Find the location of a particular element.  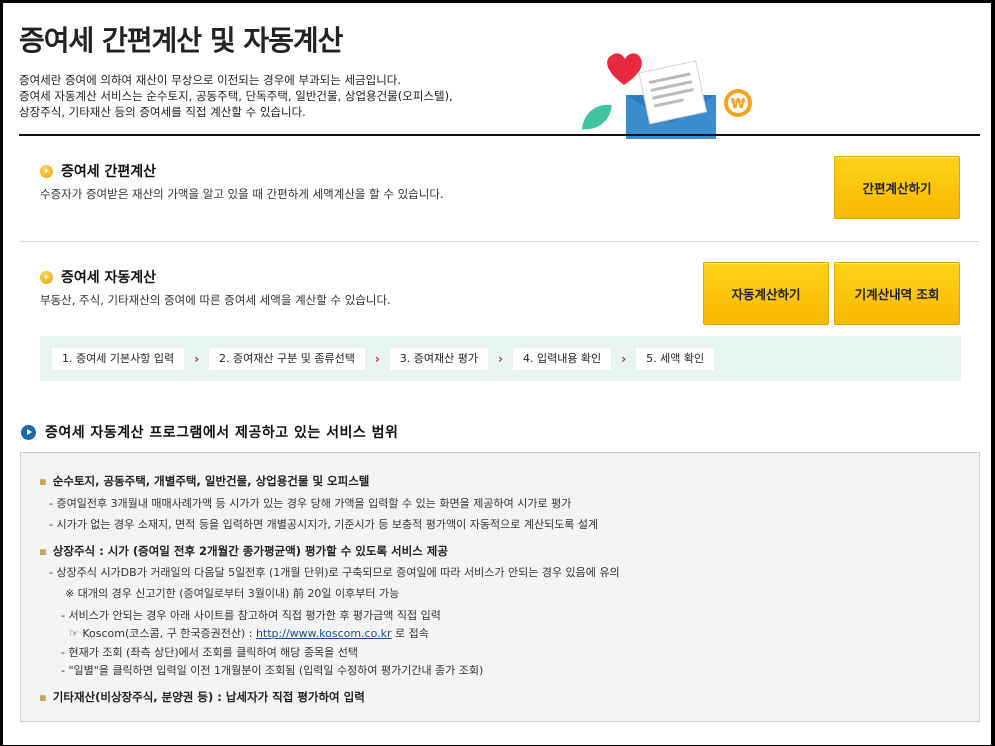

intro-line: 상장주식, 기타재산 등의 증여세를 직접 계산할 수 있습니다. is located at coordinates (162, 112).